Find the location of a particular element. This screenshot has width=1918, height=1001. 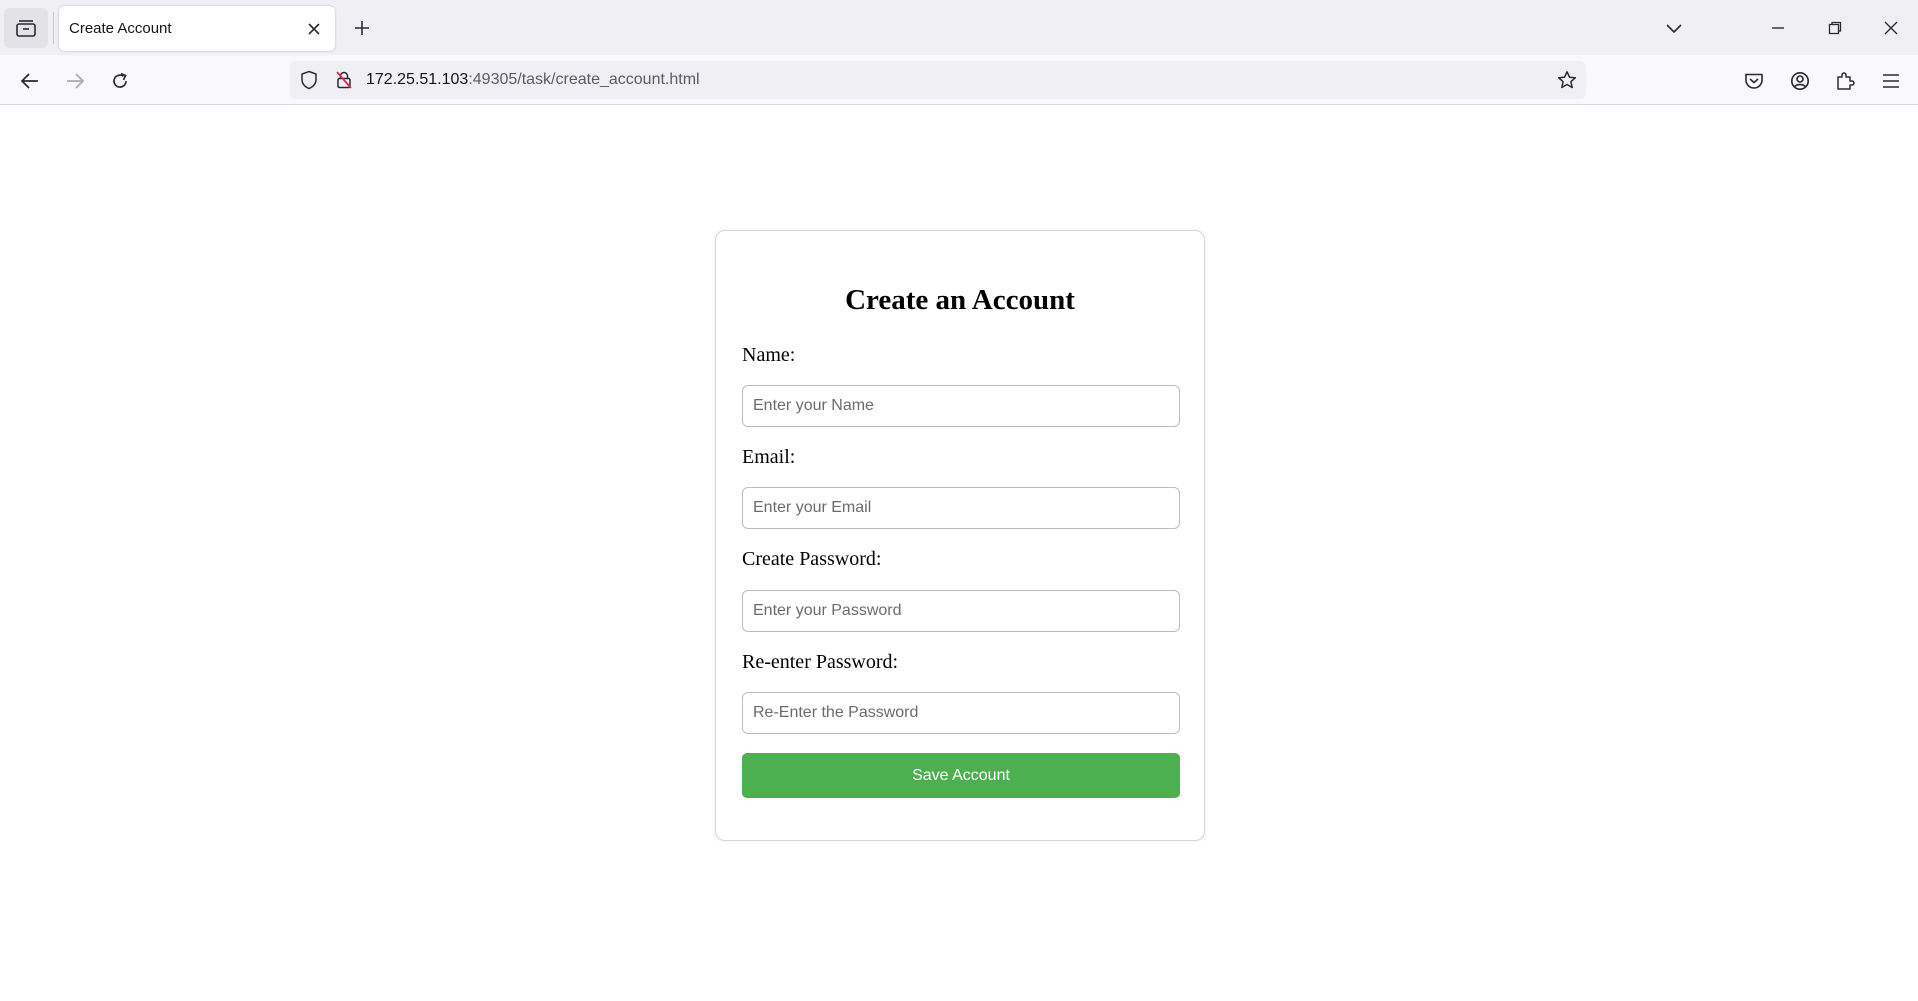

arrow-right-icon is located at coordinates (76, 81).